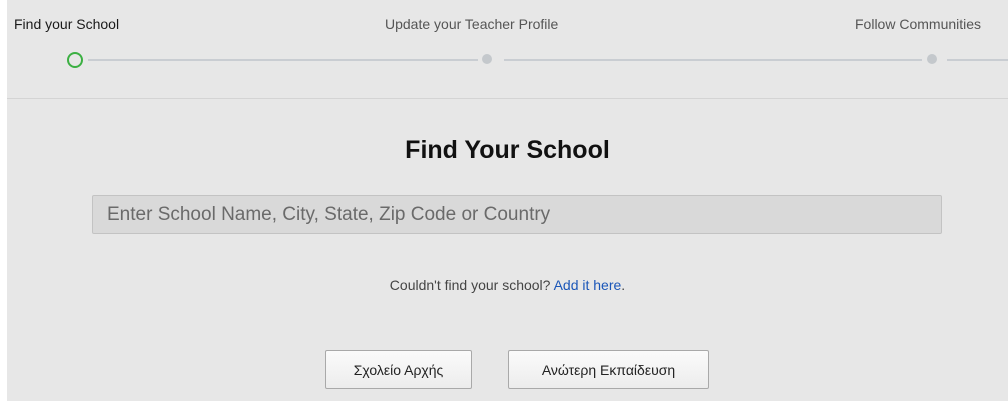 The image size is (1008, 401). I want to click on add-school-hint-text: Couldn't find your school?, so click(471, 285).